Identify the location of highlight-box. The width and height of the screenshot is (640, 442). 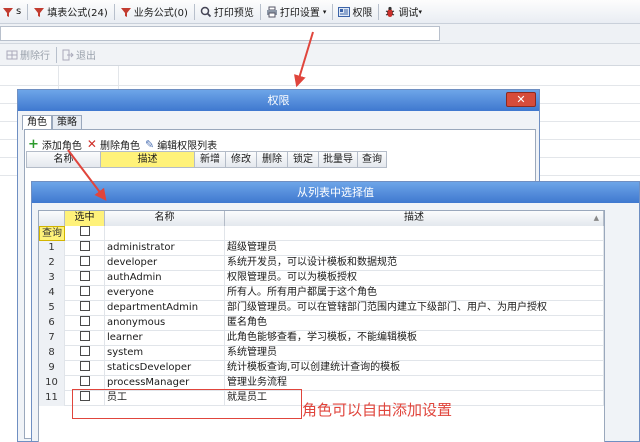
(187, 404).